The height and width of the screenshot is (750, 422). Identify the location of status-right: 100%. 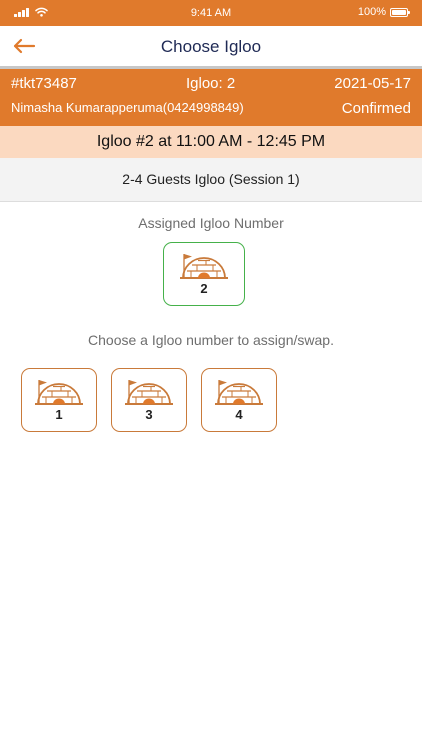
(383, 12).